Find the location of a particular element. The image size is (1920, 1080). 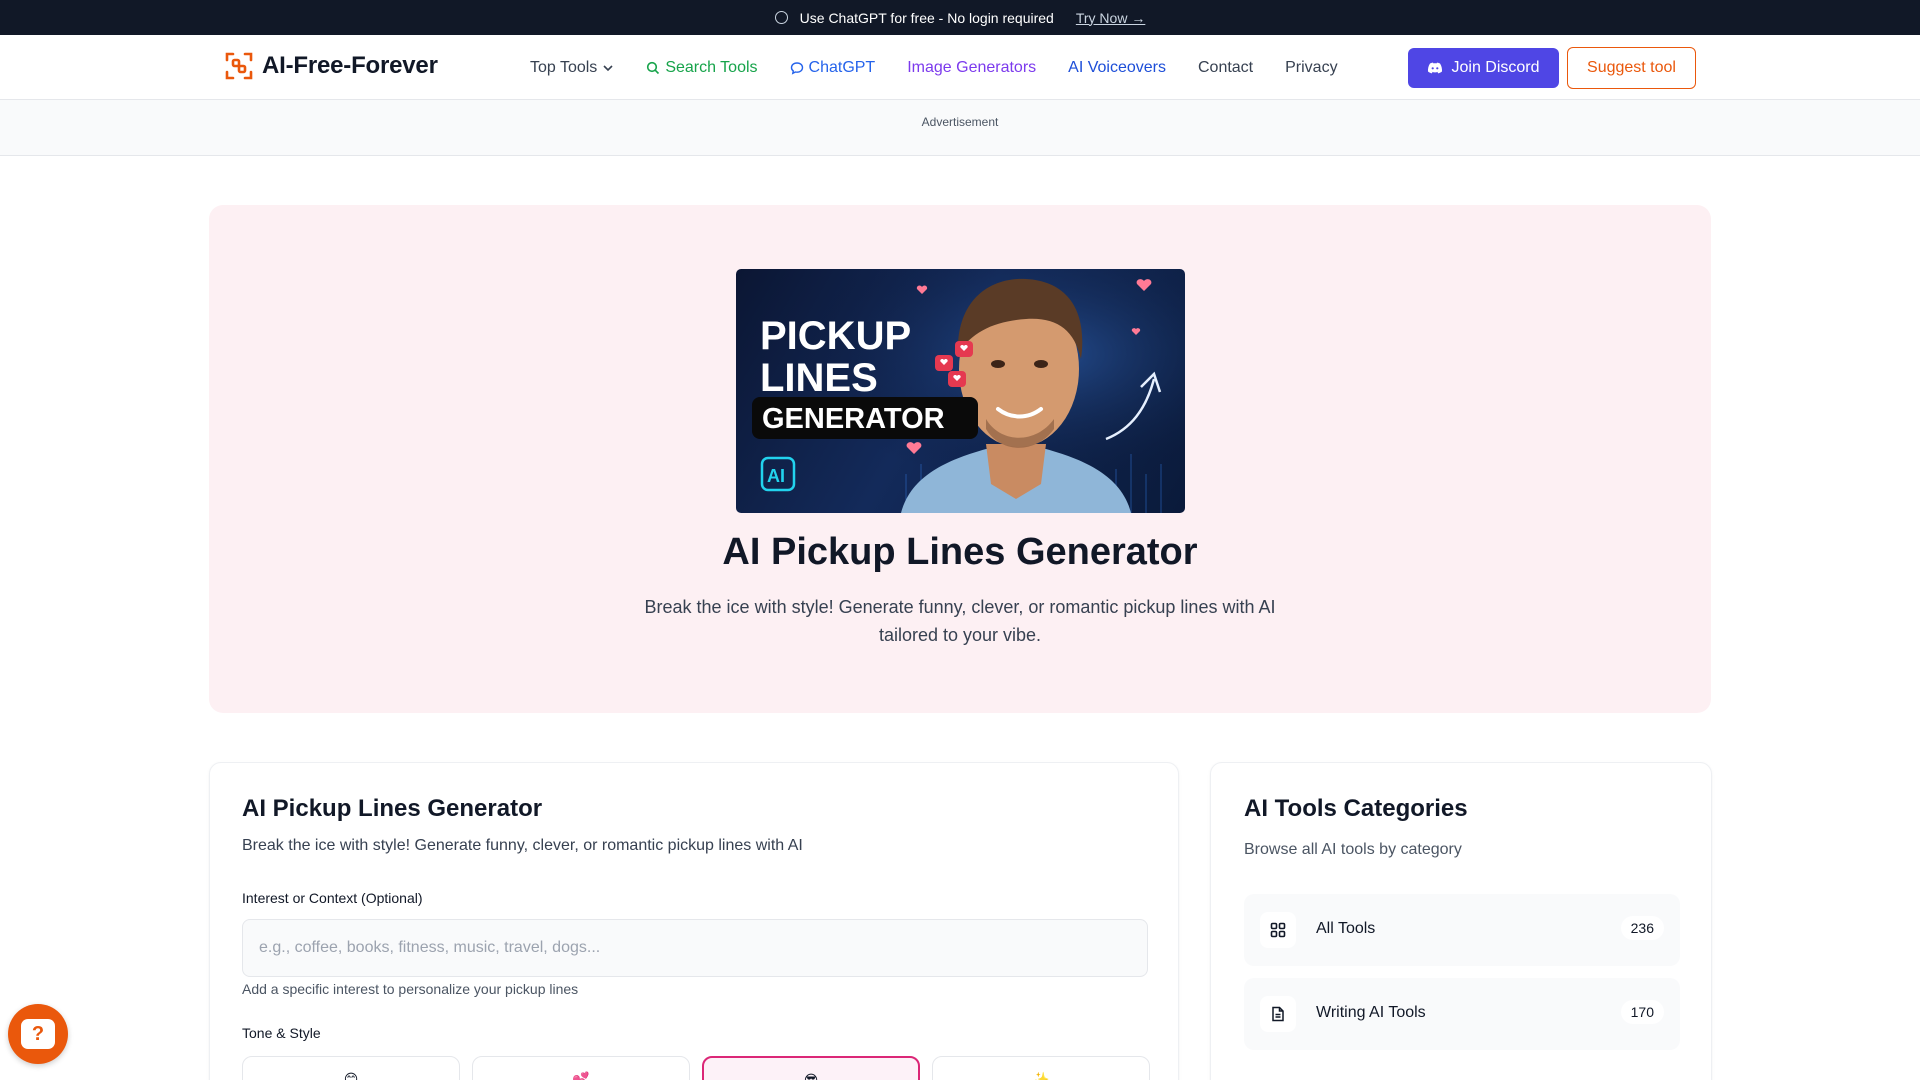

hero-image-badge: AI is located at coordinates (776, 476).